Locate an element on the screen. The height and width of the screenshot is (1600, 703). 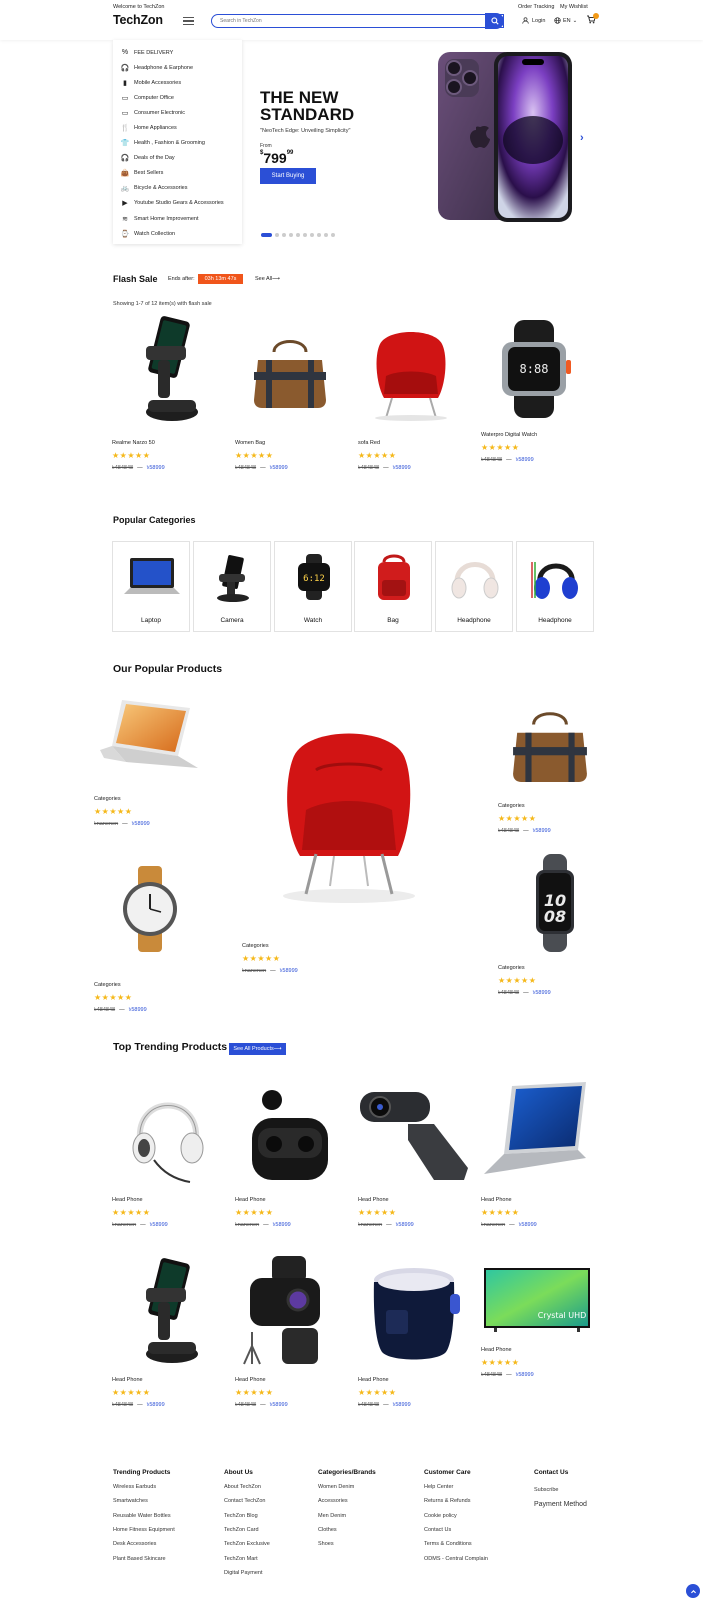
hero-slide-dots is located at coordinates (298, 235).